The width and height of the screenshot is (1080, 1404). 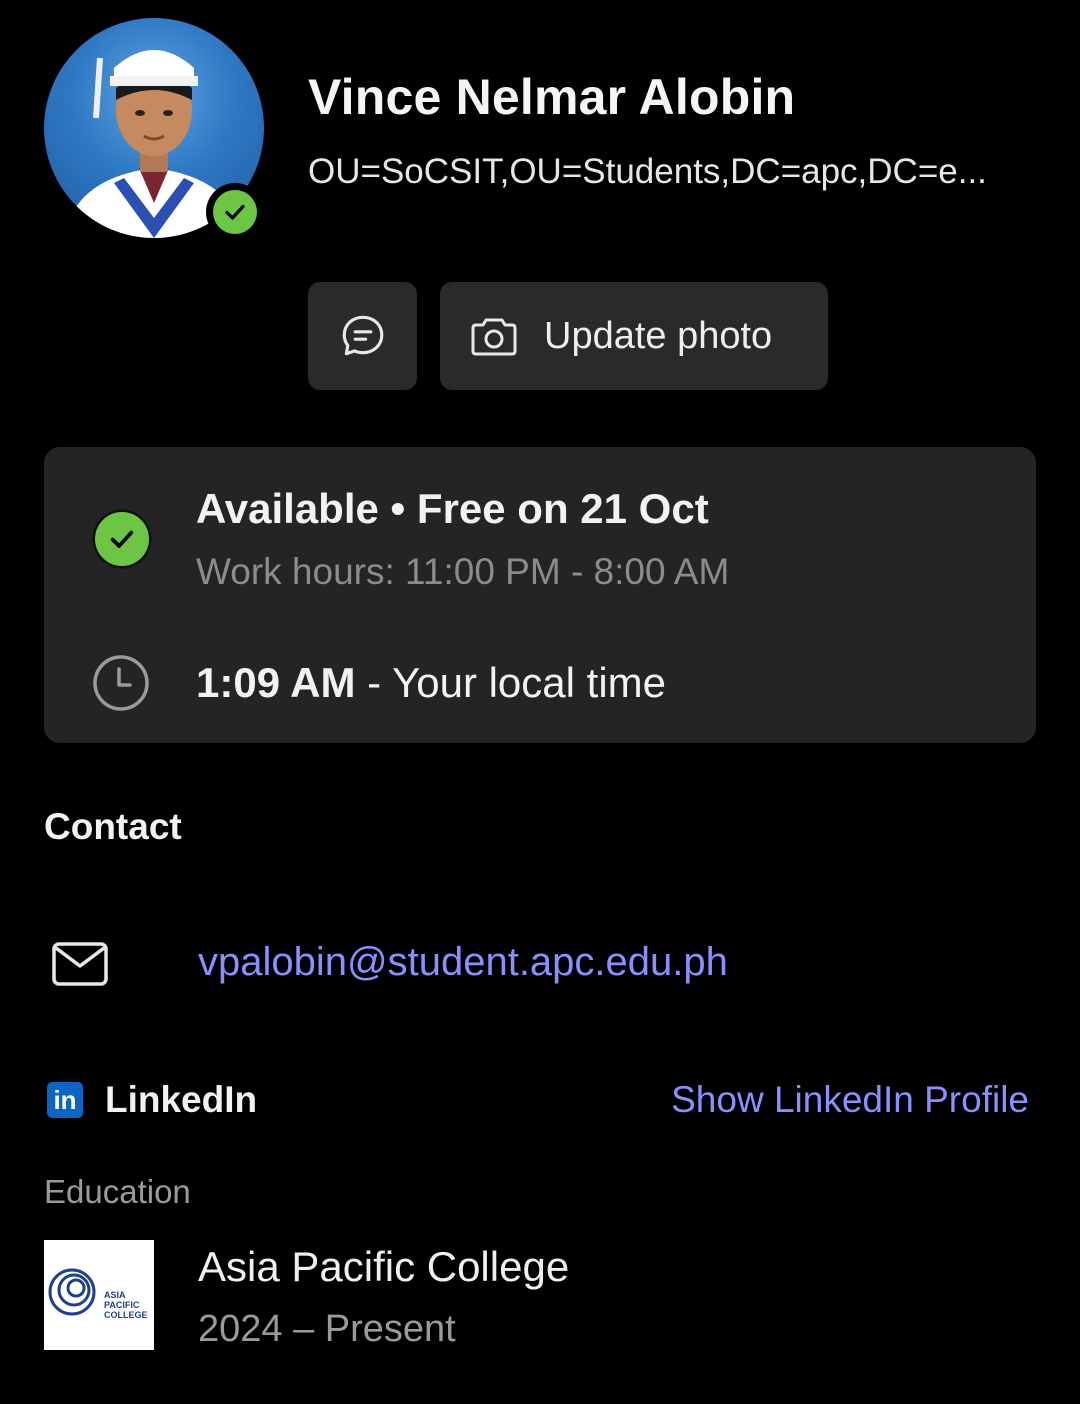 I want to click on school-logo-text-1: ASIA, so click(x=115, y=1295).